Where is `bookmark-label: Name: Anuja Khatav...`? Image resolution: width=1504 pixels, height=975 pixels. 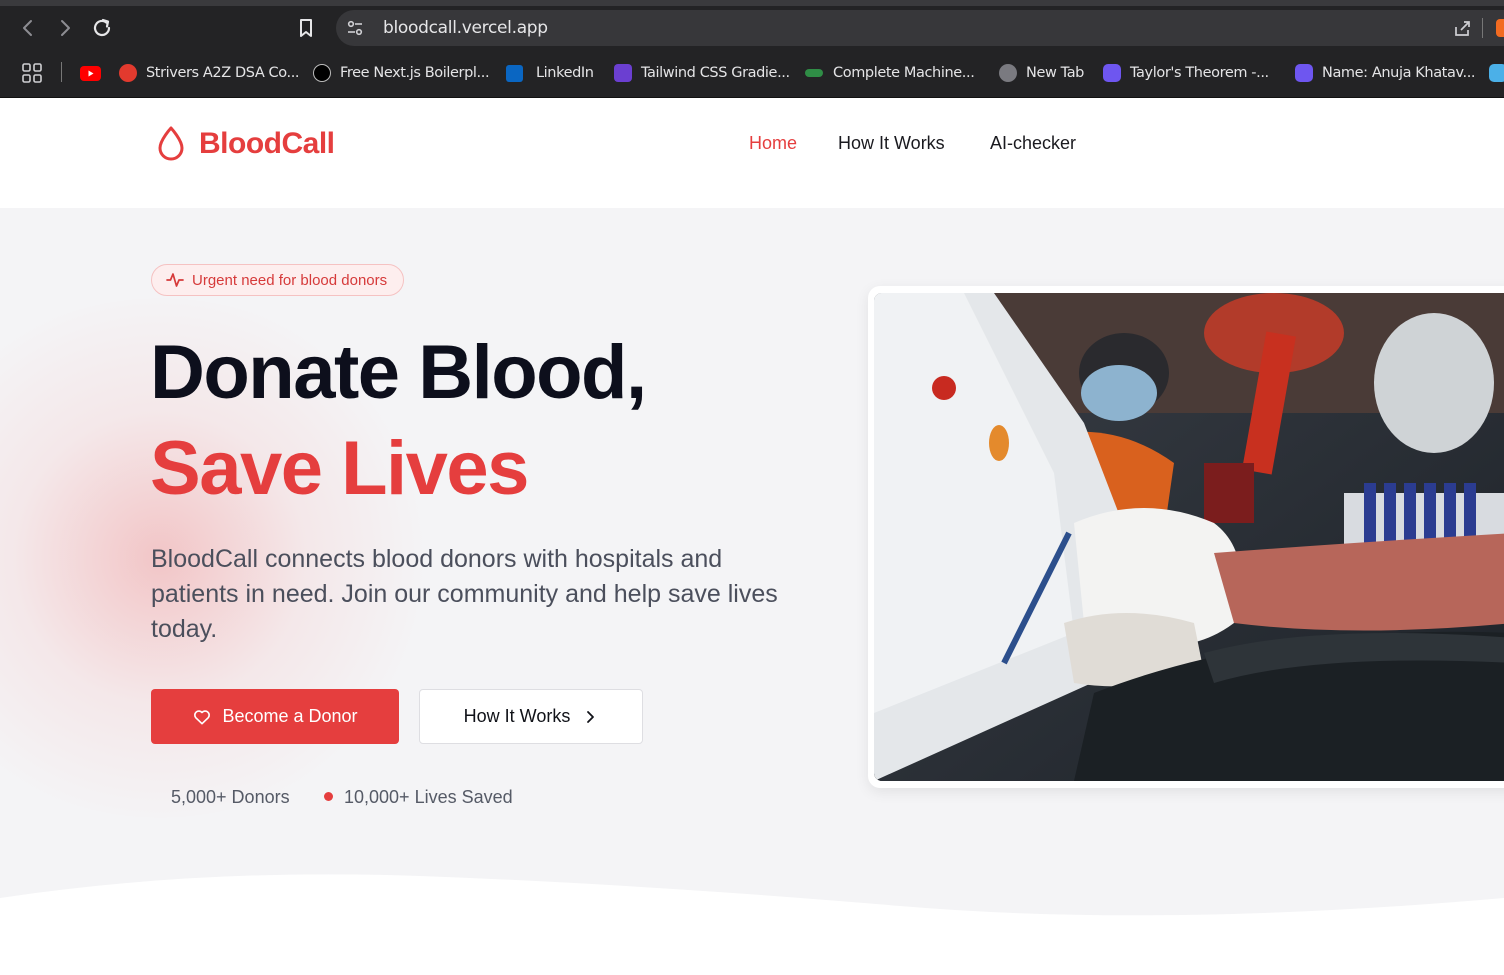 bookmark-label: Name: Anuja Khatav... is located at coordinates (1399, 73).